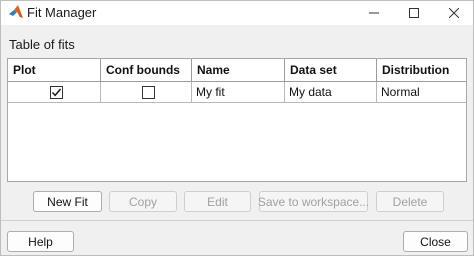  Describe the element at coordinates (421, 92) in the screenshot. I see `distribution-cell: Normal` at that location.